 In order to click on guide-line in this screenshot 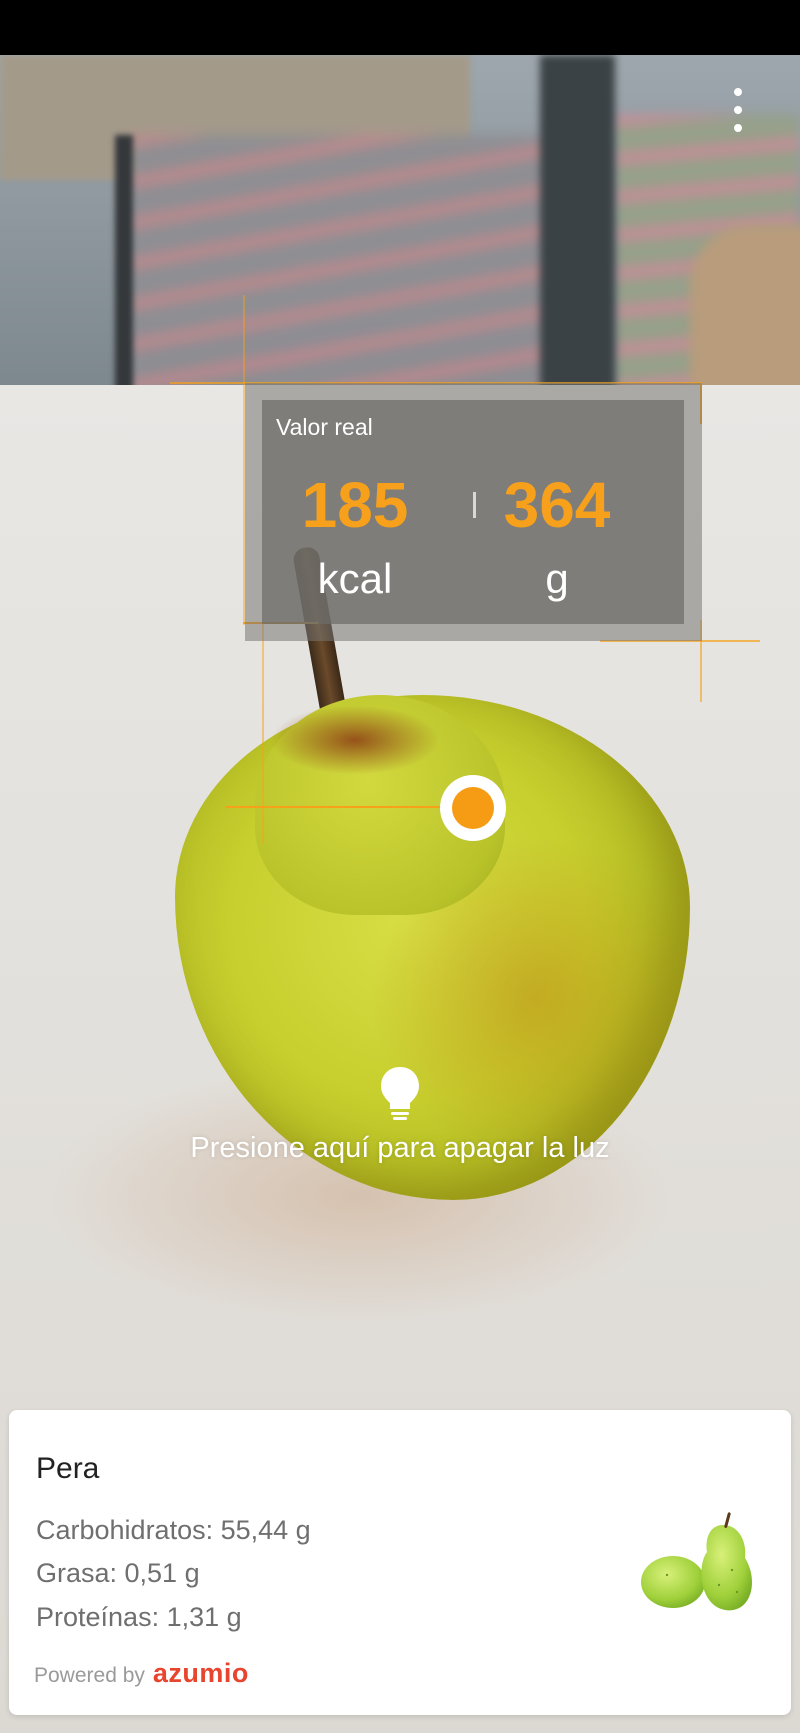, I will do `click(263, 734)`.